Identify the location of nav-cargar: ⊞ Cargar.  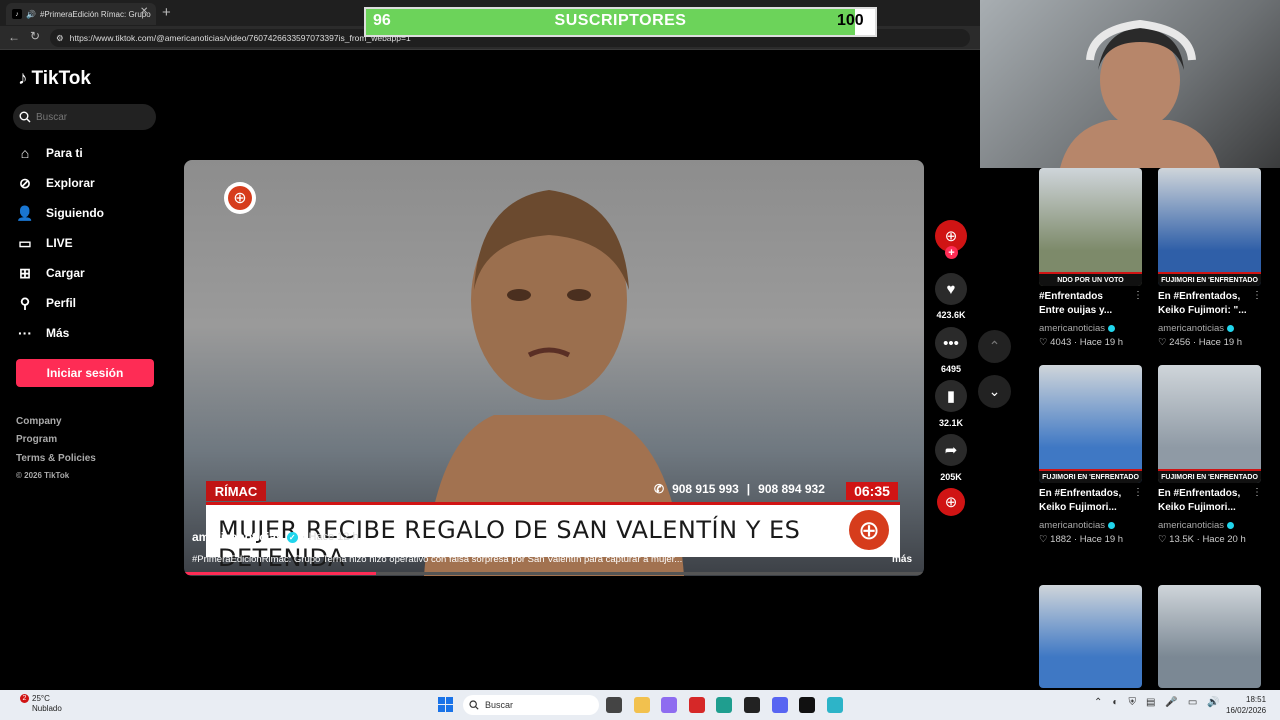
(86, 273).